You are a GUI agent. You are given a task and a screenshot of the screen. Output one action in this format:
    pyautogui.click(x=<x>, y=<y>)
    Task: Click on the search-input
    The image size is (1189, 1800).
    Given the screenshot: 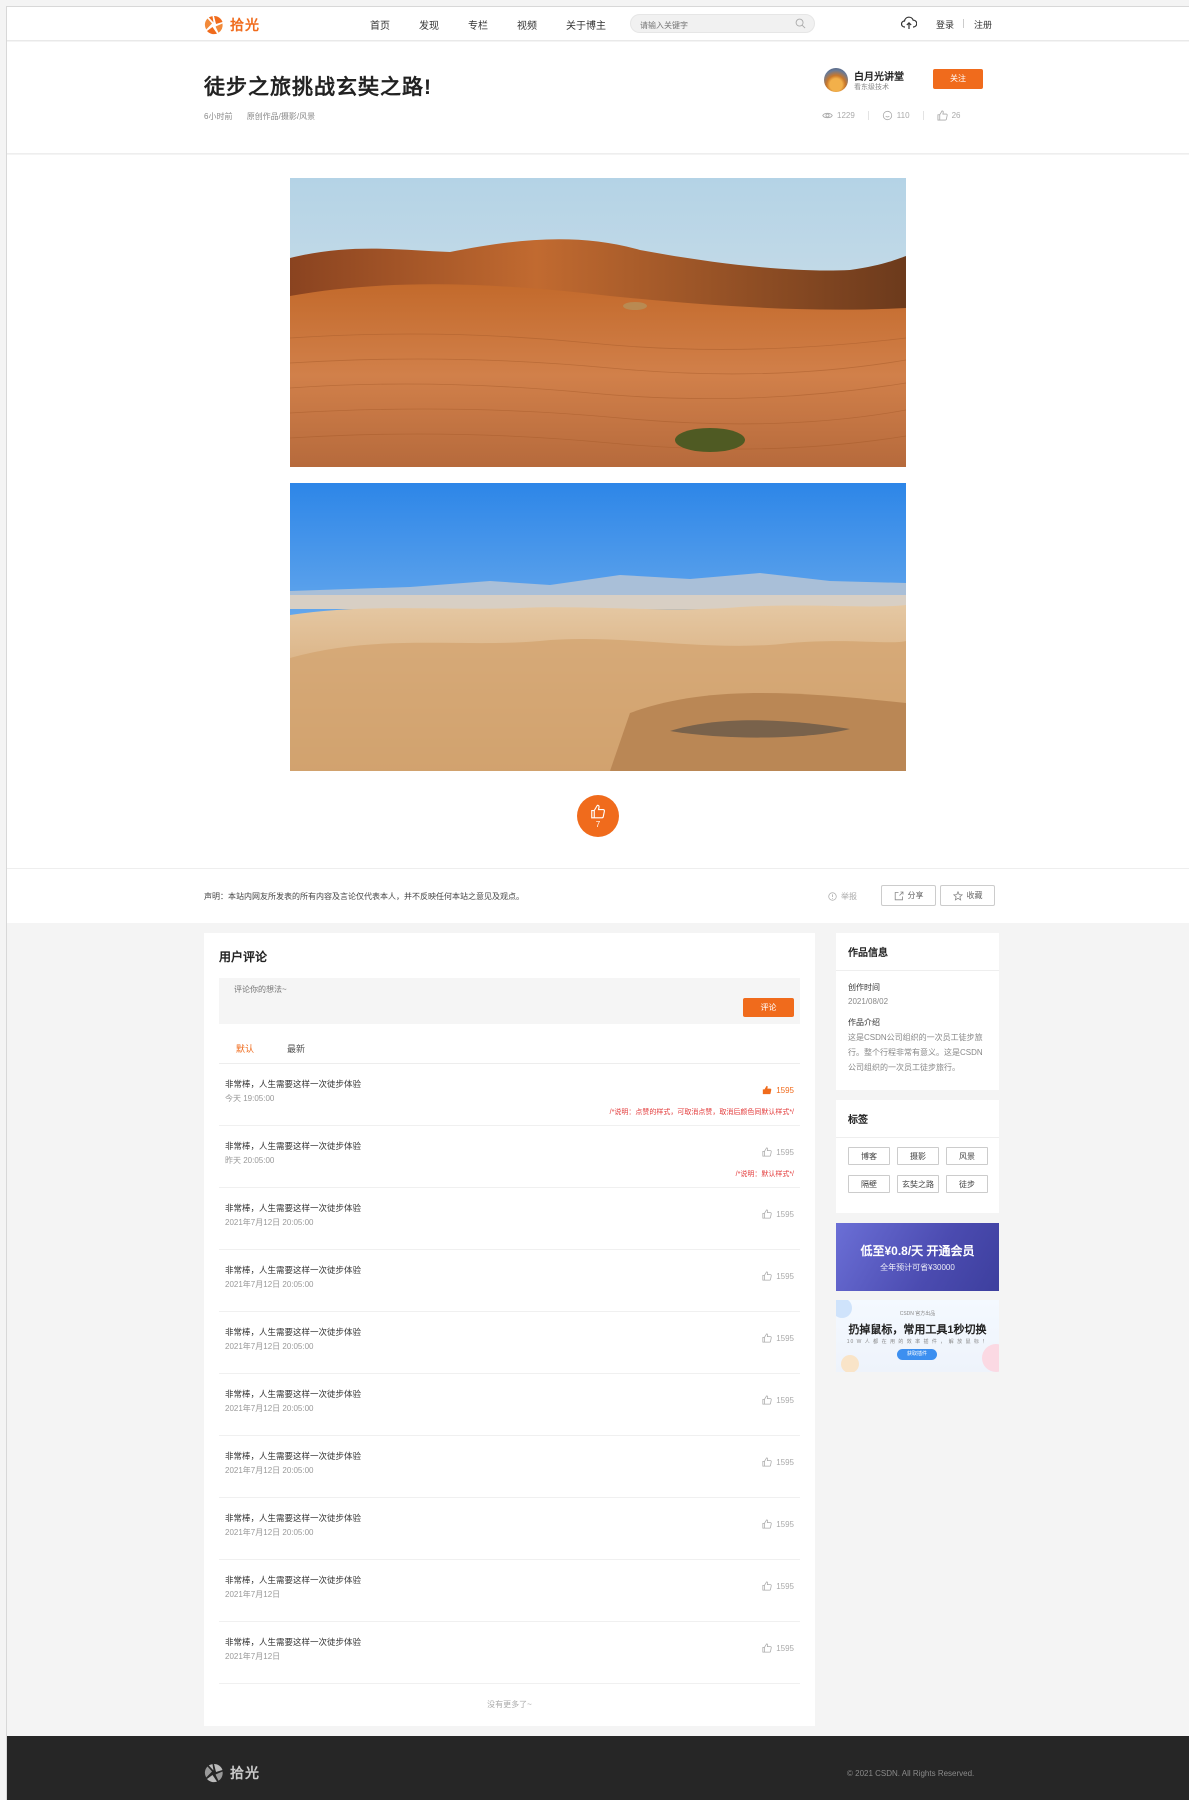 What is the action you would take?
    pyautogui.click(x=706, y=25)
    